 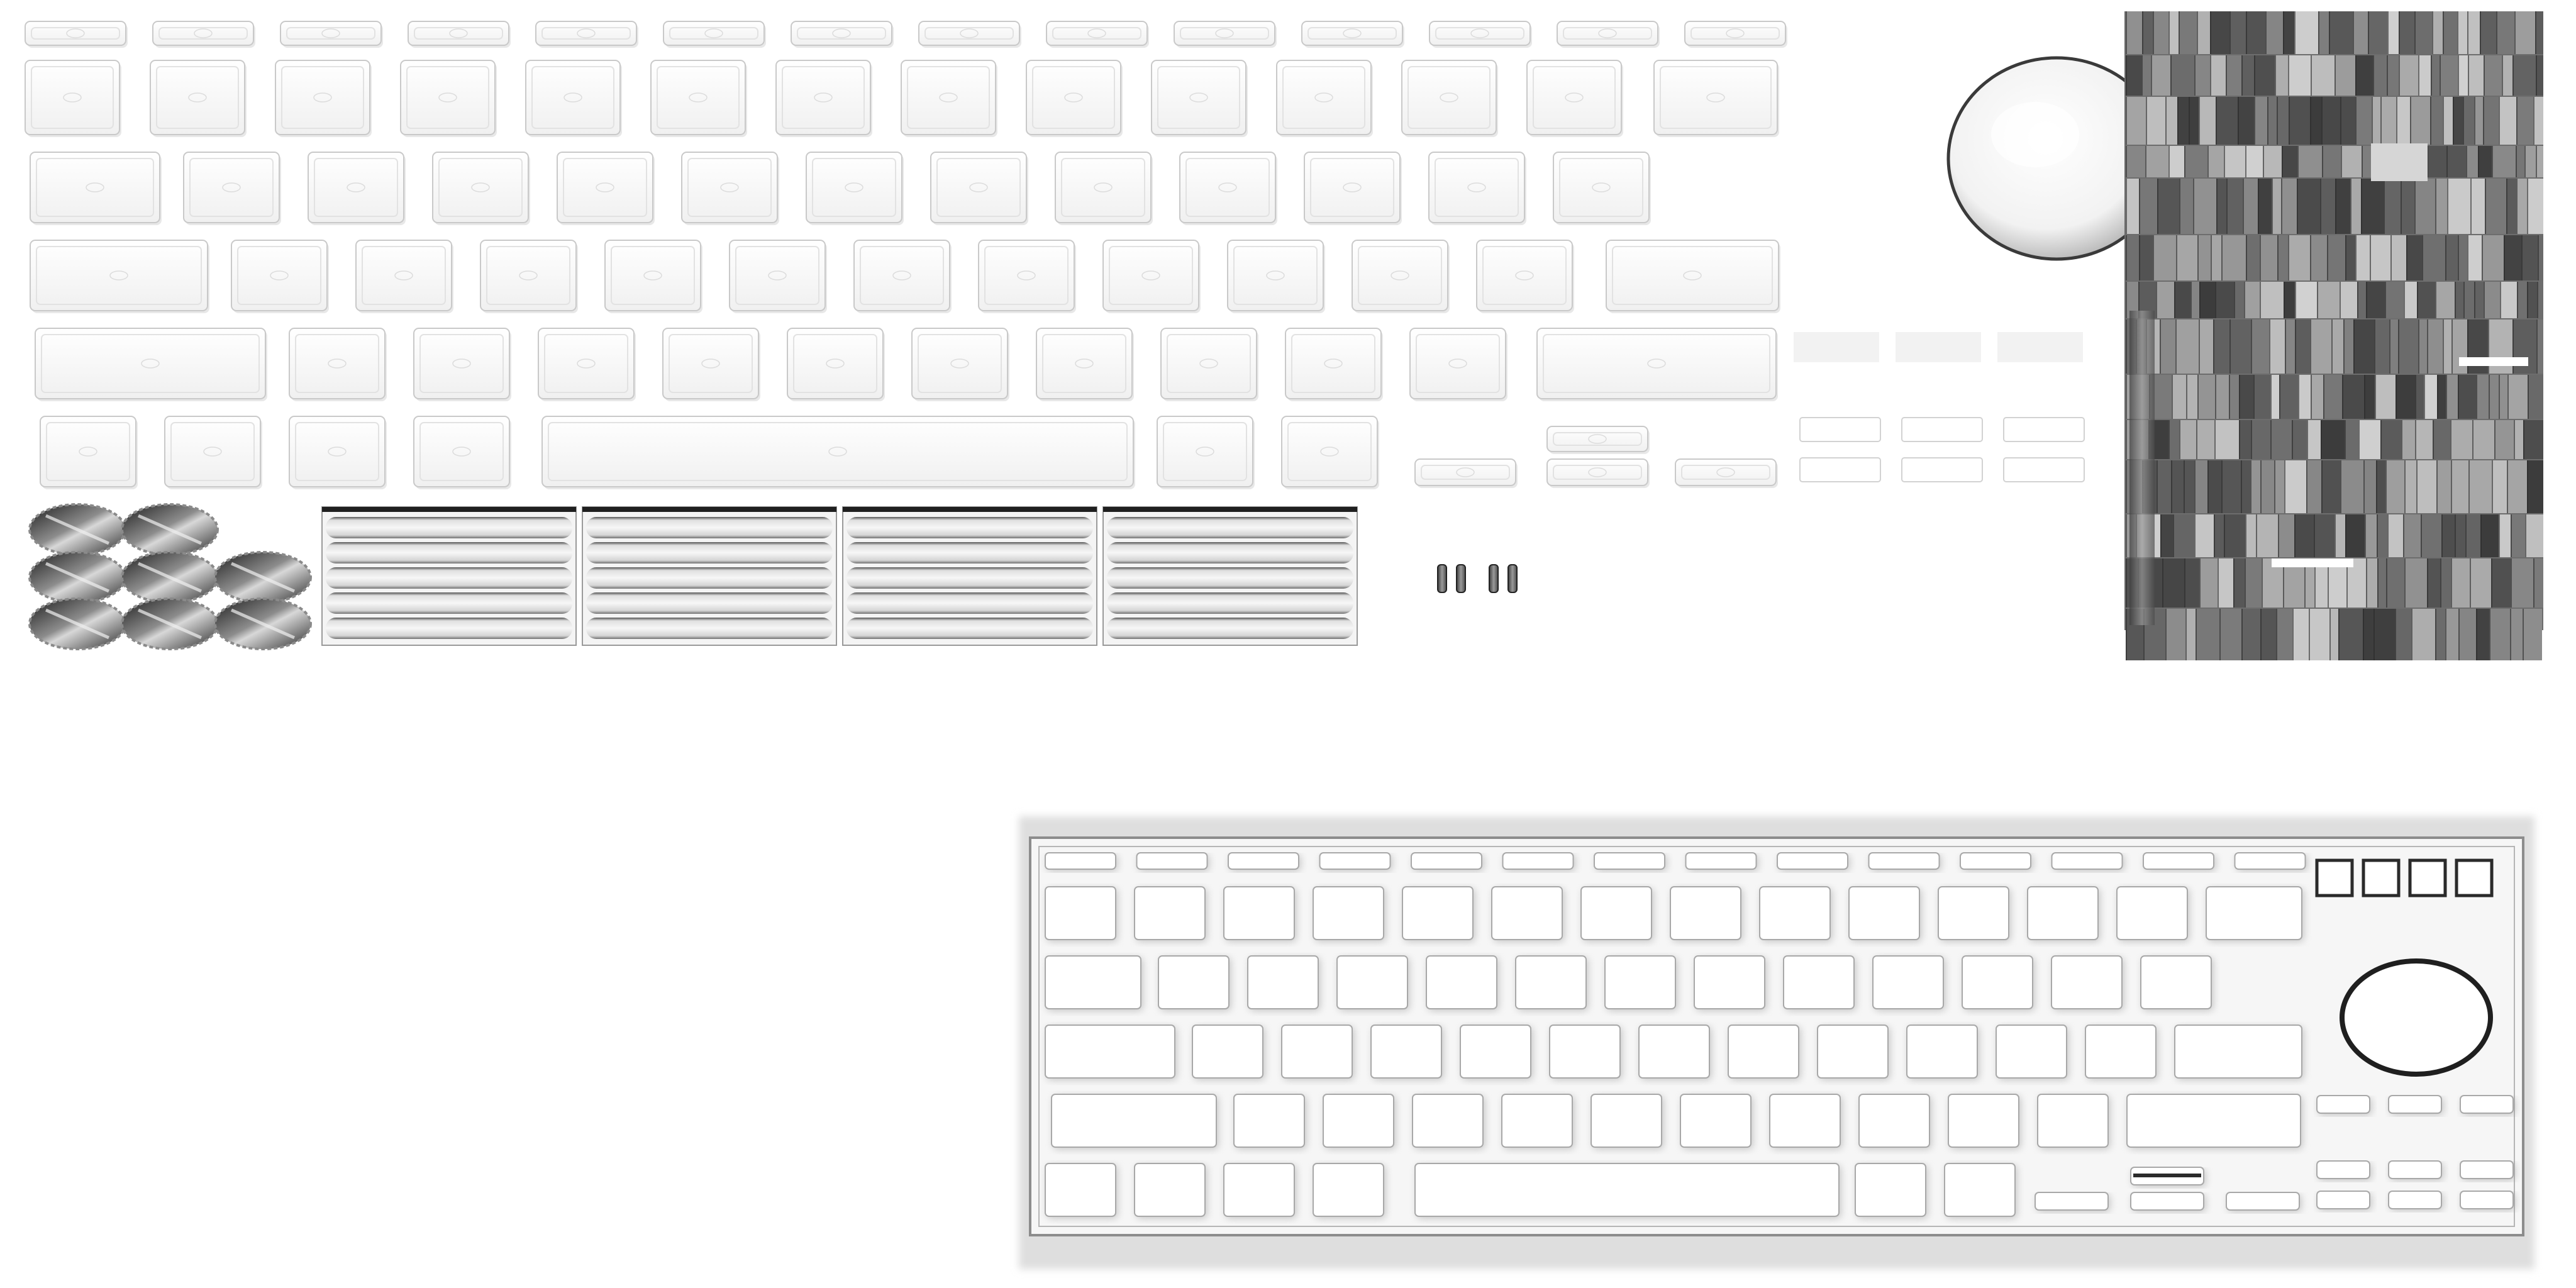 I want to click on preview-key-backspace, so click(x=2254, y=913).